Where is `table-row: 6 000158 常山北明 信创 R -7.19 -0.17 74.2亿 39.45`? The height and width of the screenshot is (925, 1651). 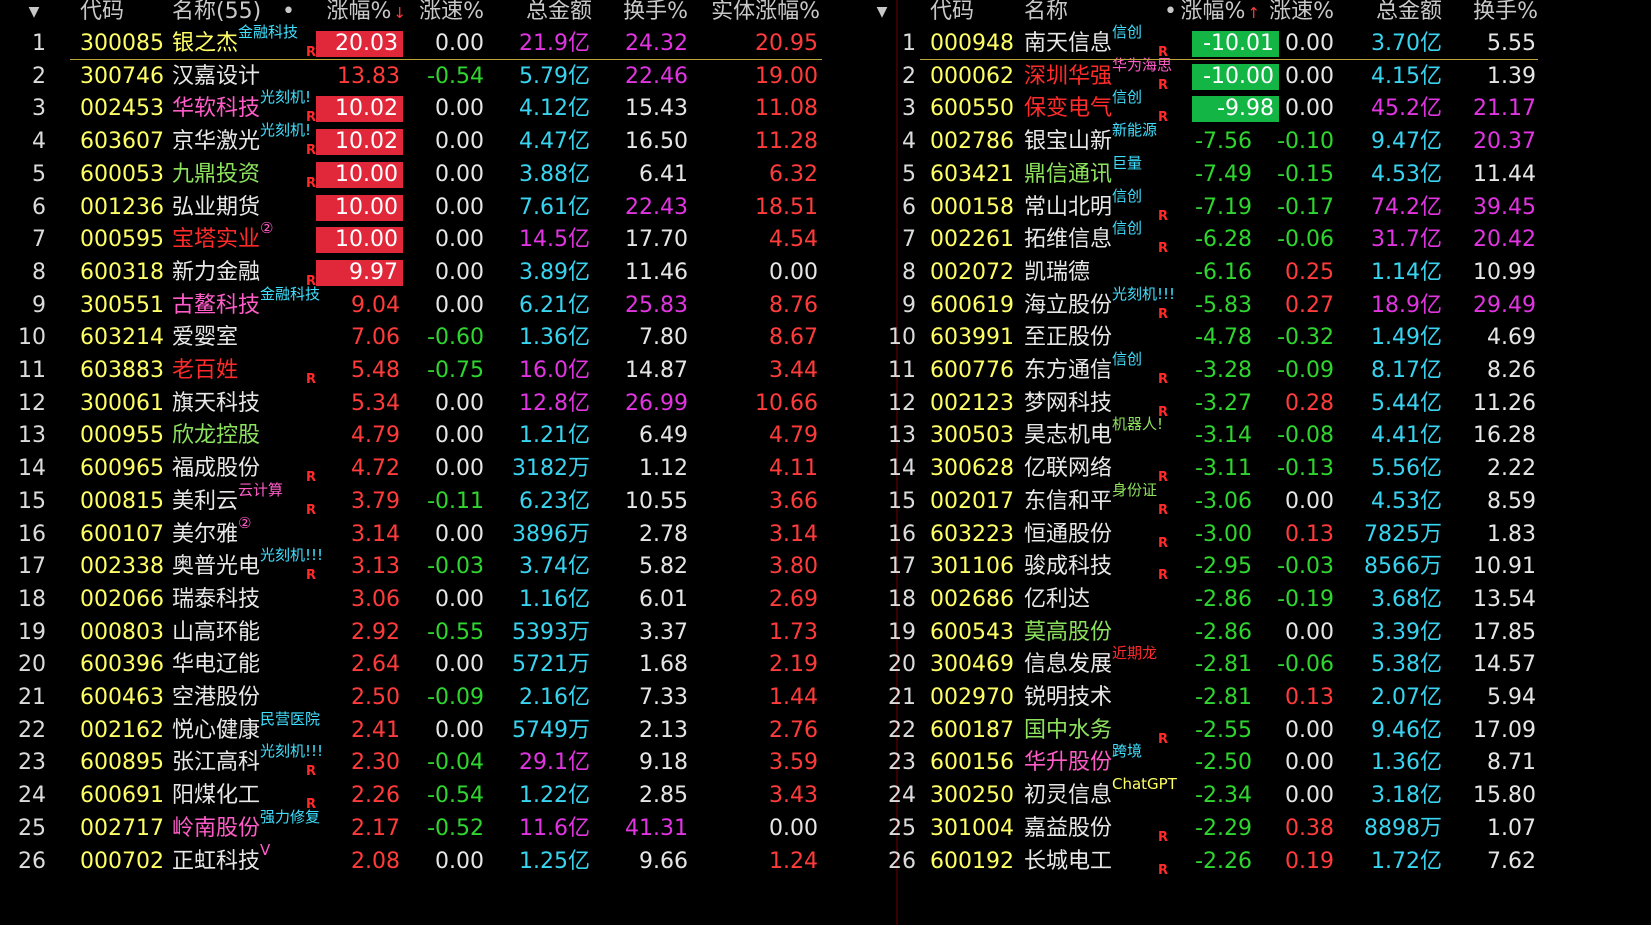 table-row: 6 000158 常山北明 信创 R -7.19 -0.17 74.2亿 39.45 is located at coordinates (1274, 207).